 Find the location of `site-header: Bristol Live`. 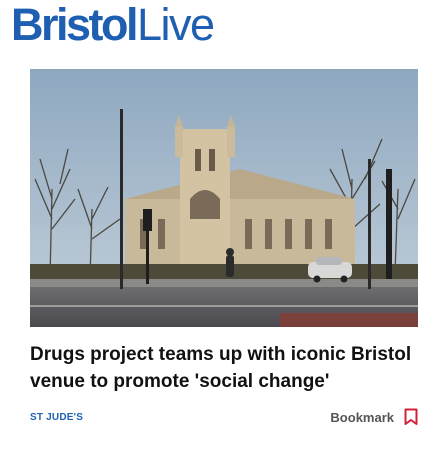

site-header: Bristol Live is located at coordinates (217, 28).